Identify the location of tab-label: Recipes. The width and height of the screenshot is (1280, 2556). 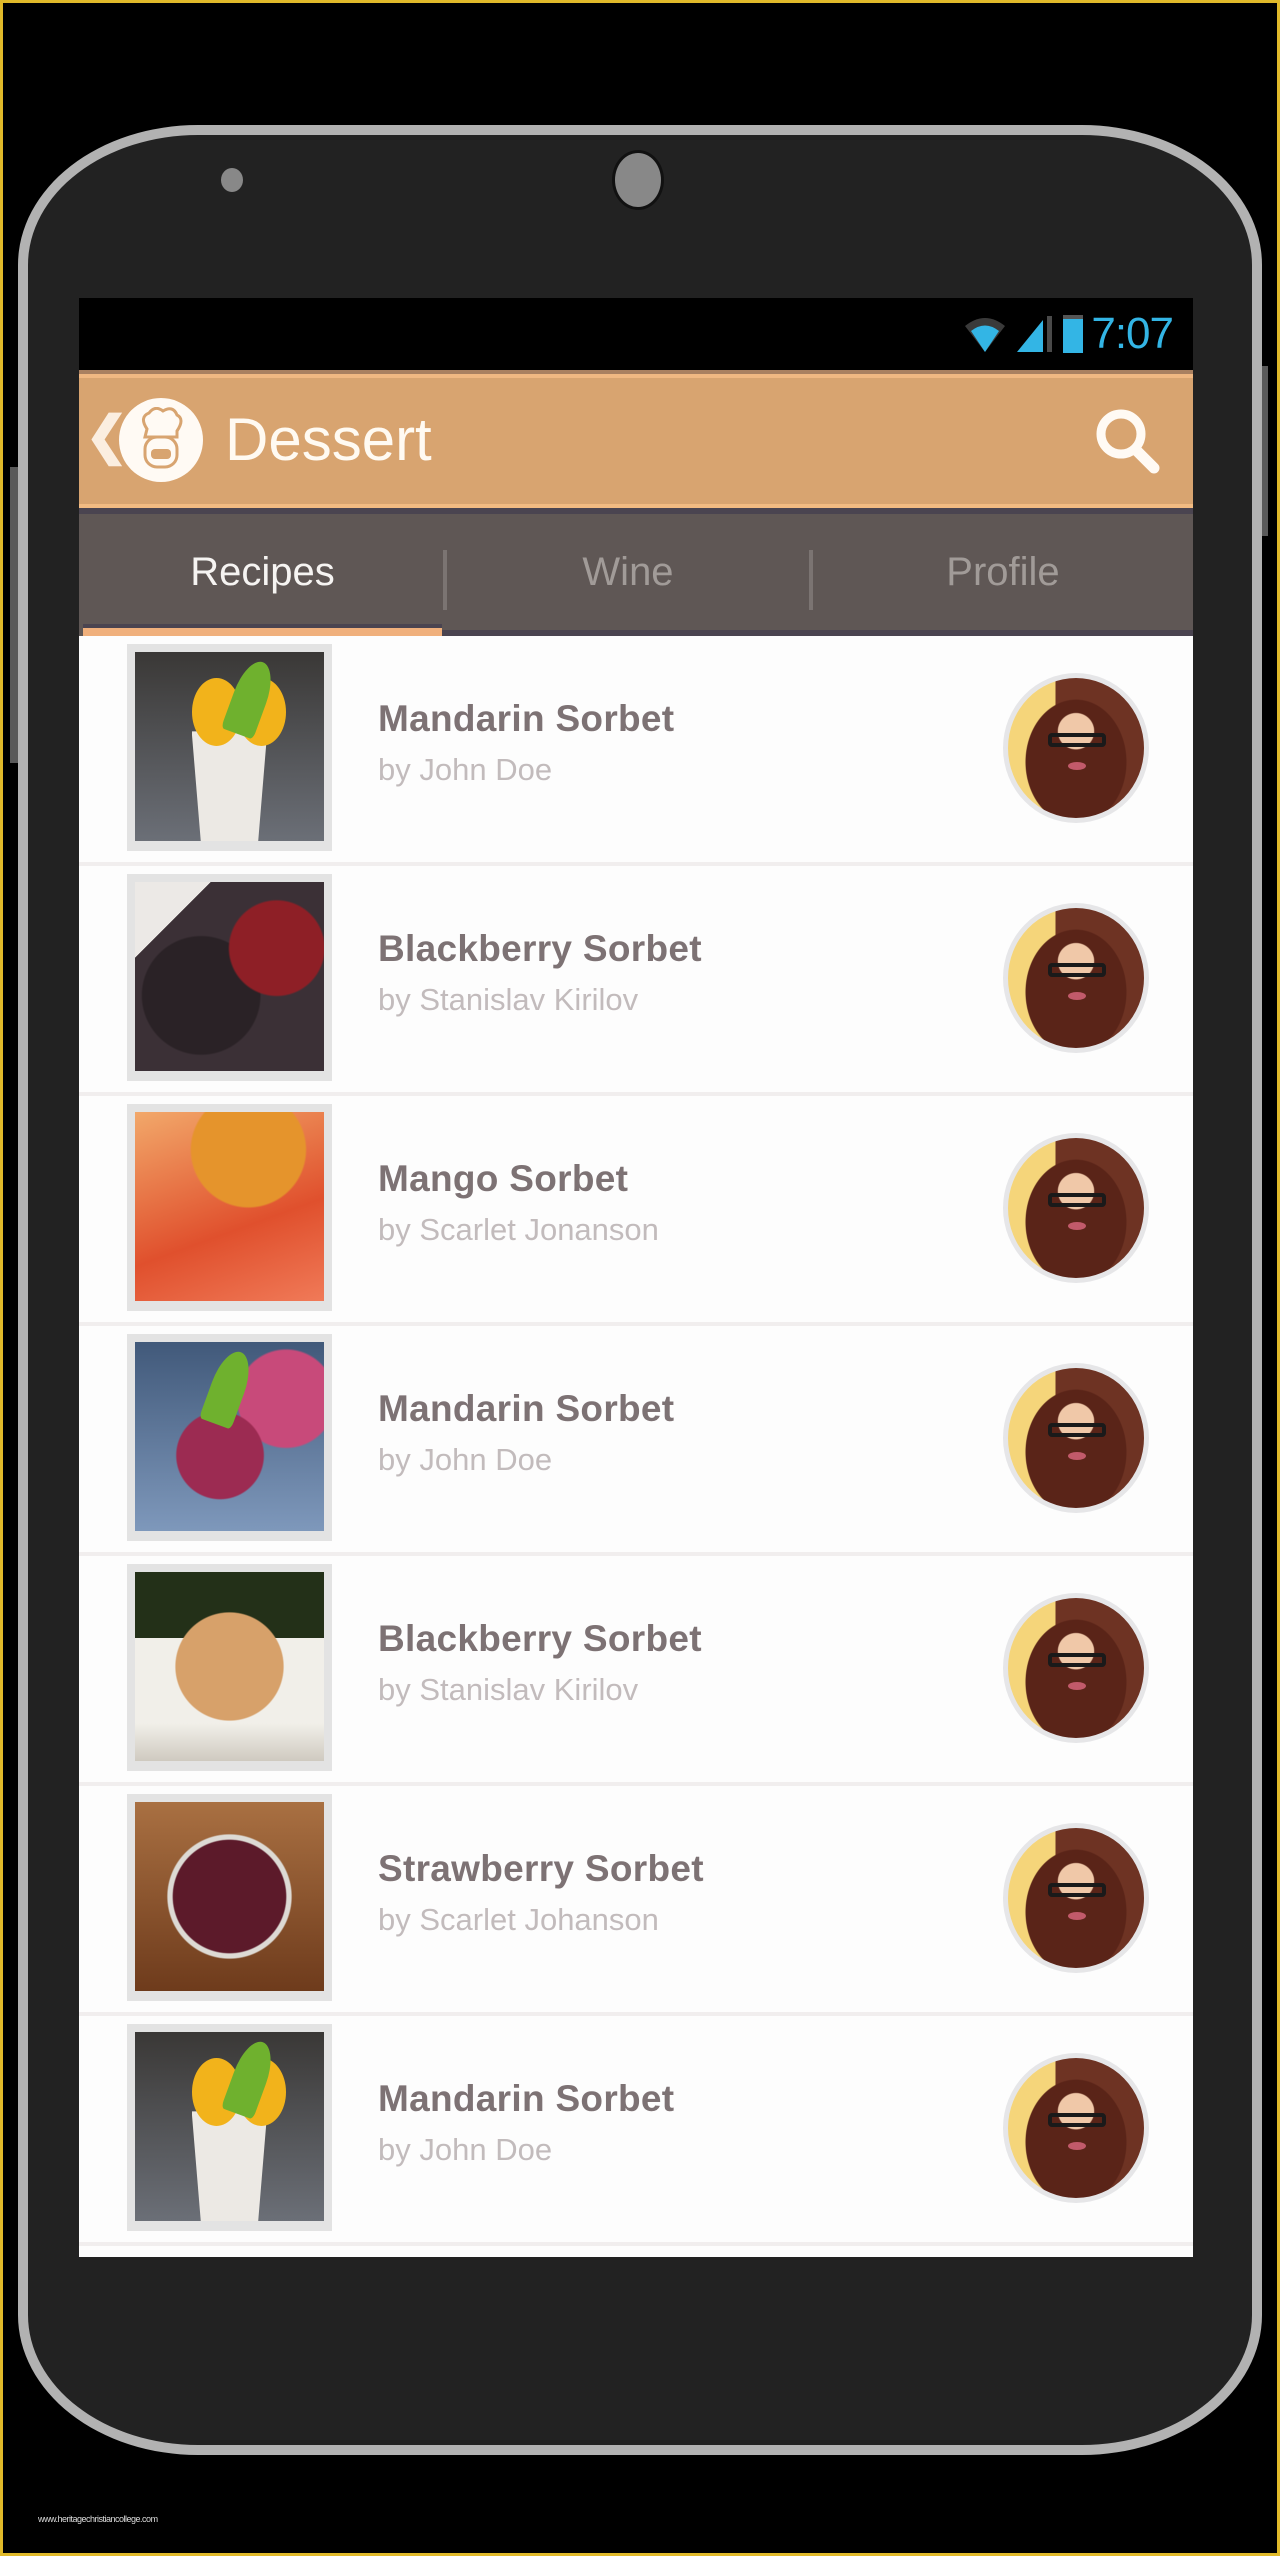
(262, 571).